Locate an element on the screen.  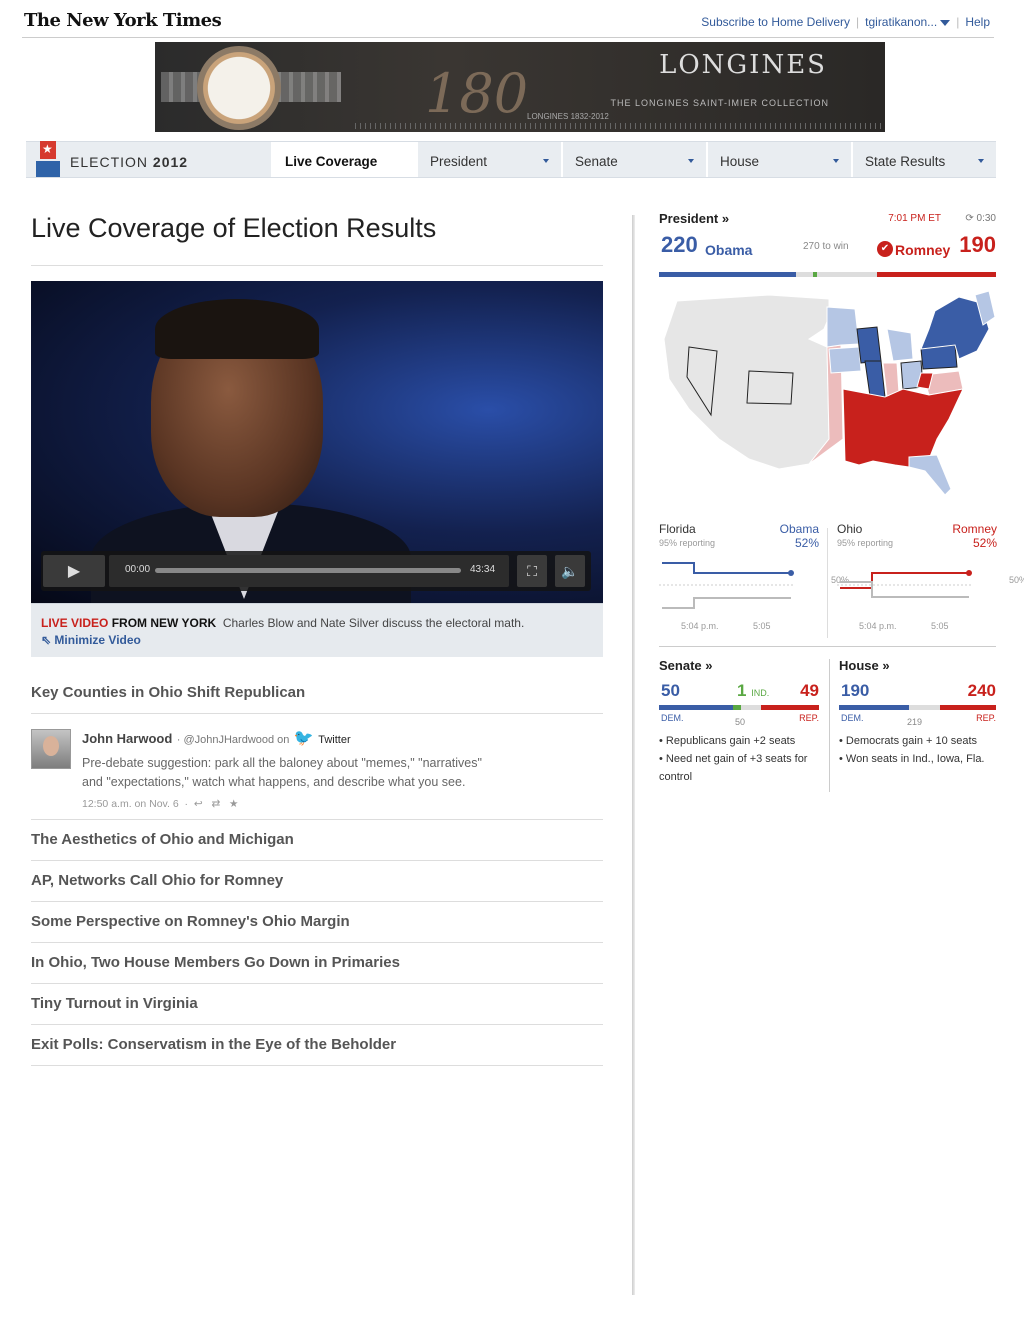
list-item: • Republicans gain +2 seats is located at coordinates (727, 741).